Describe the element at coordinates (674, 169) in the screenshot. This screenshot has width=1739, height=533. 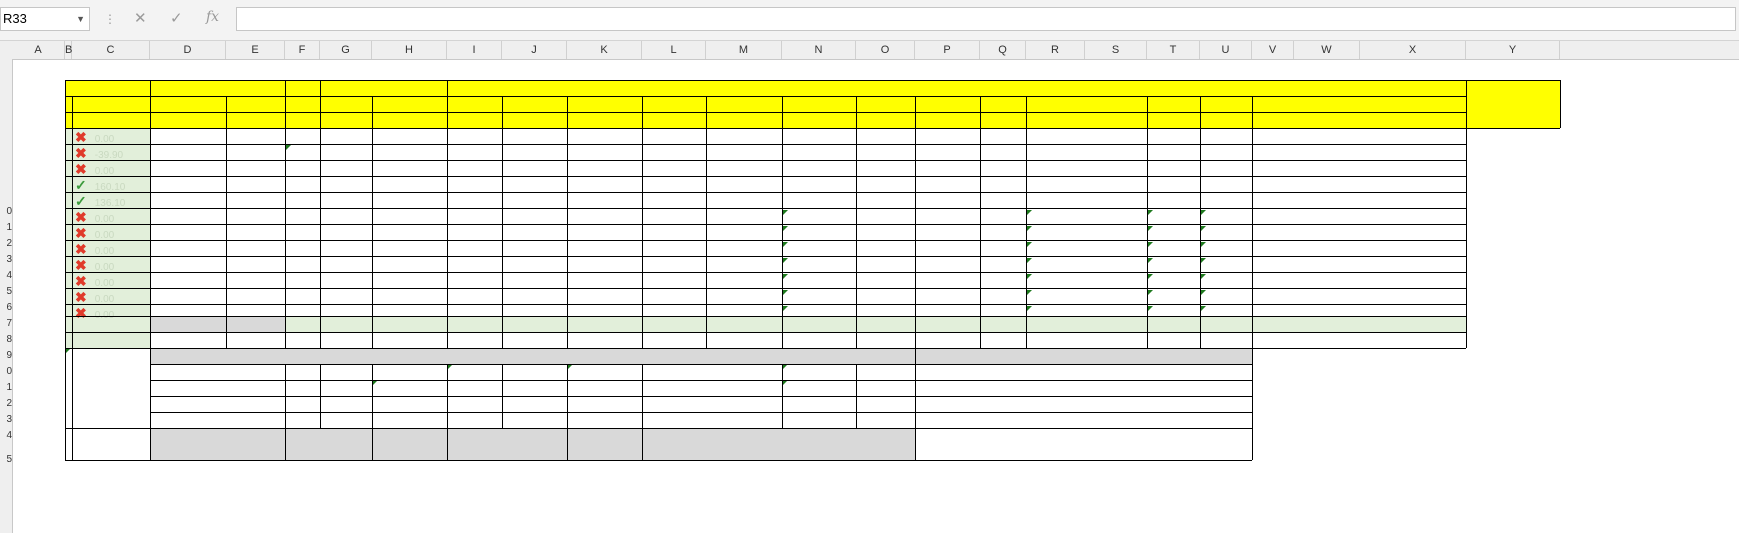
I see `trade-sold-price` at that location.